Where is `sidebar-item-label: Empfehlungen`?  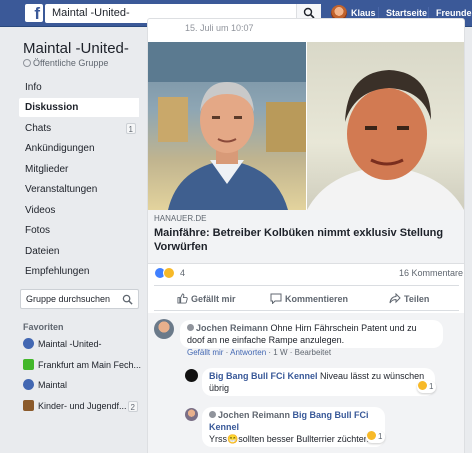
sidebar-item-label: Empfehlungen is located at coordinates (57, 271).